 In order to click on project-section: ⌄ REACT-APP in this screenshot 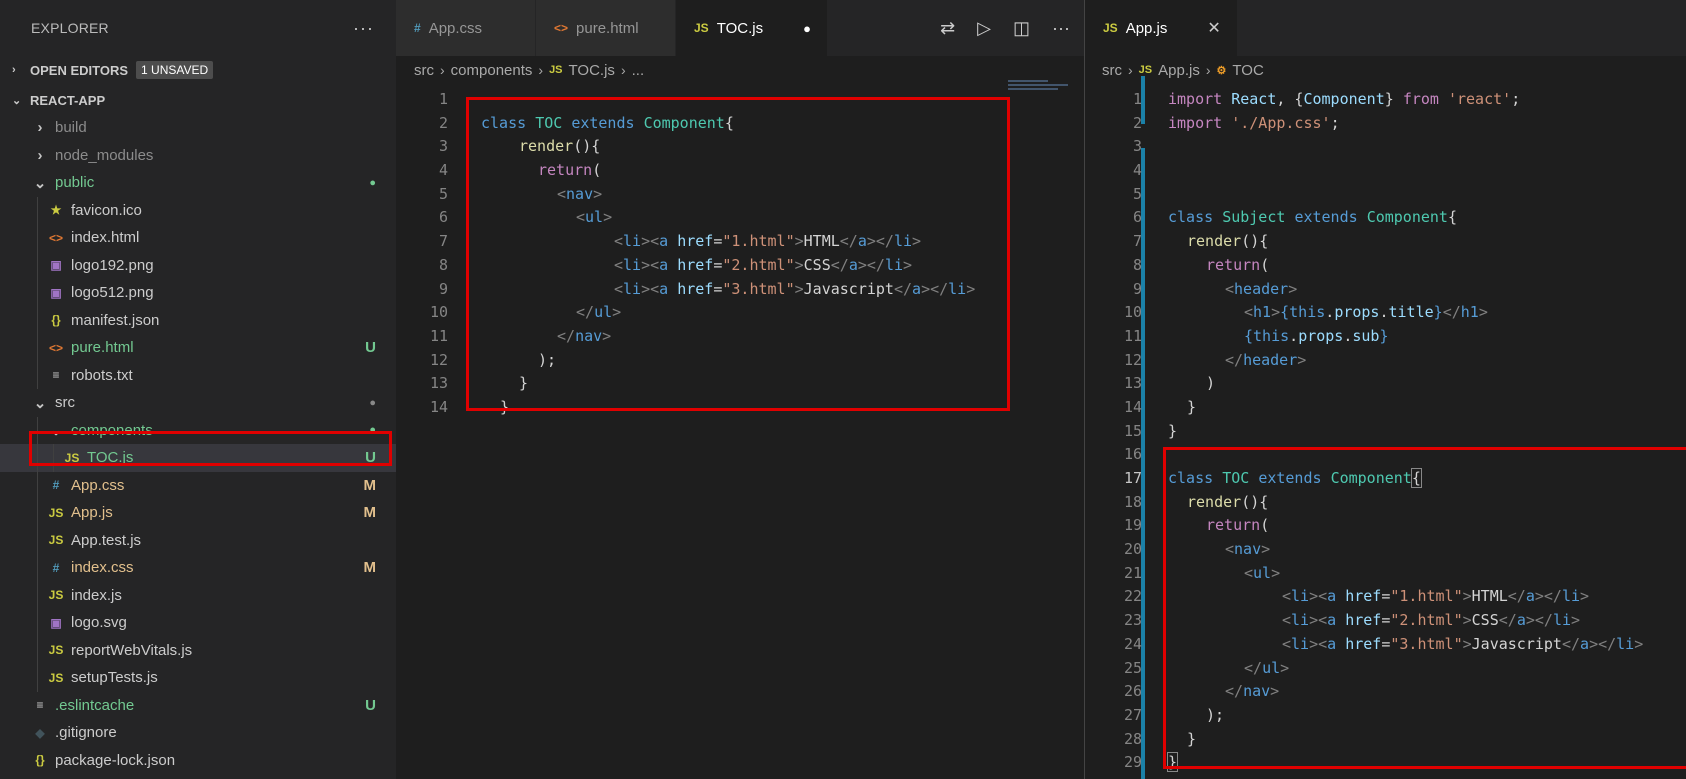, I will do `click(198, 100)`.